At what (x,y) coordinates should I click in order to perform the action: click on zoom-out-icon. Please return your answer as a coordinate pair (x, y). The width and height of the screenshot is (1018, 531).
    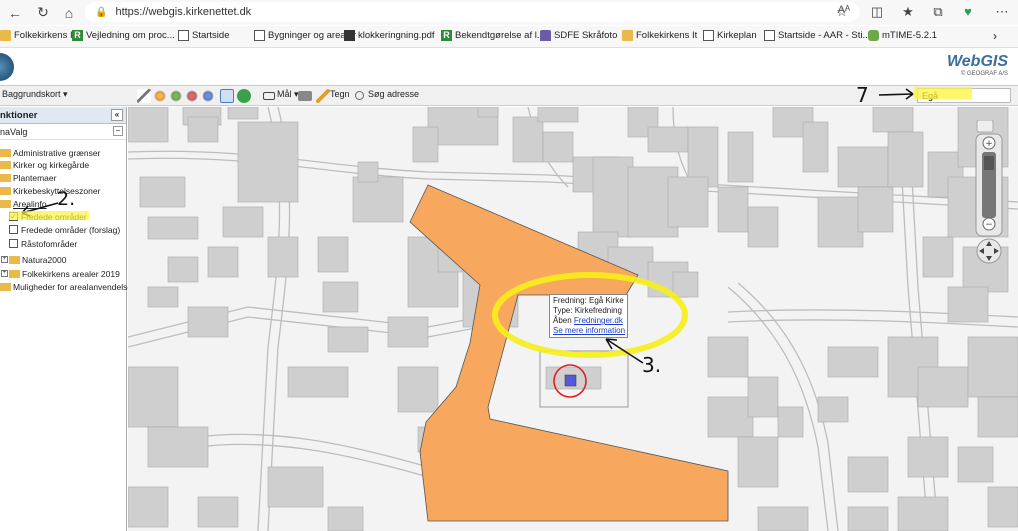
    Looking at the image, I should click on (192, 96).